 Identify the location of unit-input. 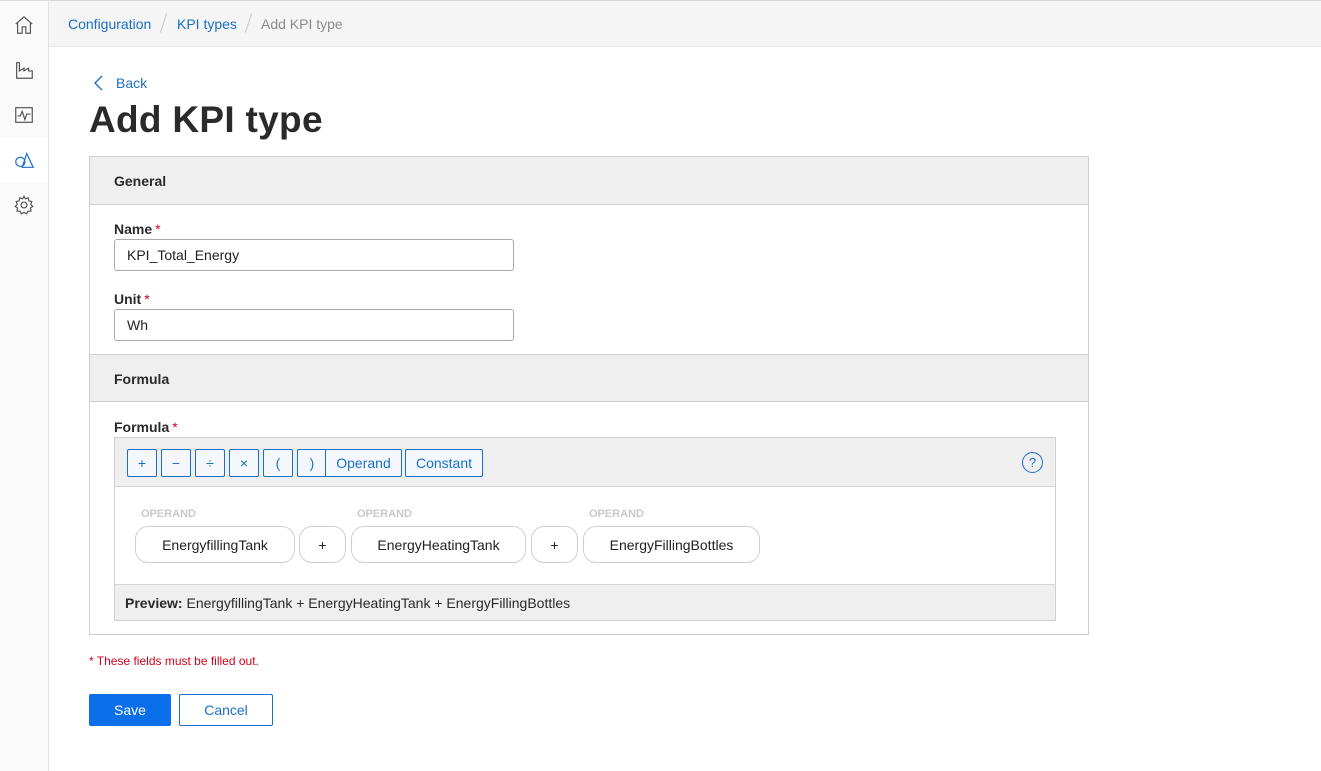
(314, 325).